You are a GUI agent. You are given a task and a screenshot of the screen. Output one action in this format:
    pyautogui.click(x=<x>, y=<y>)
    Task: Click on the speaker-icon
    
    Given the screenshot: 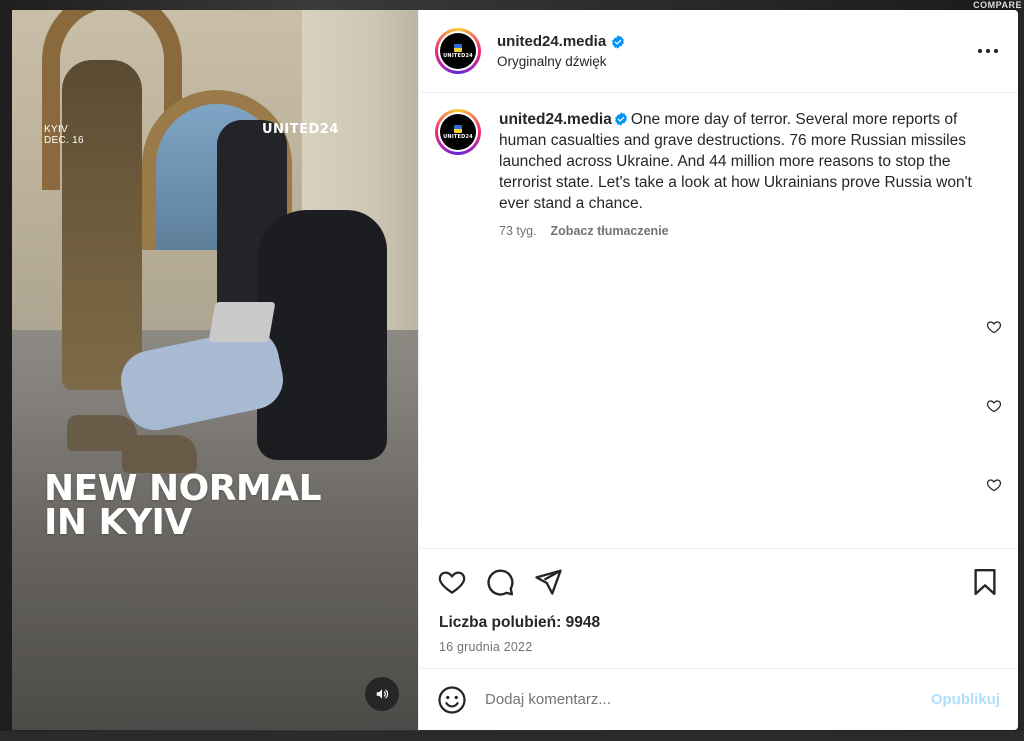 What is the action you would take?
    pyautogui.click(x=382, y=694)
    